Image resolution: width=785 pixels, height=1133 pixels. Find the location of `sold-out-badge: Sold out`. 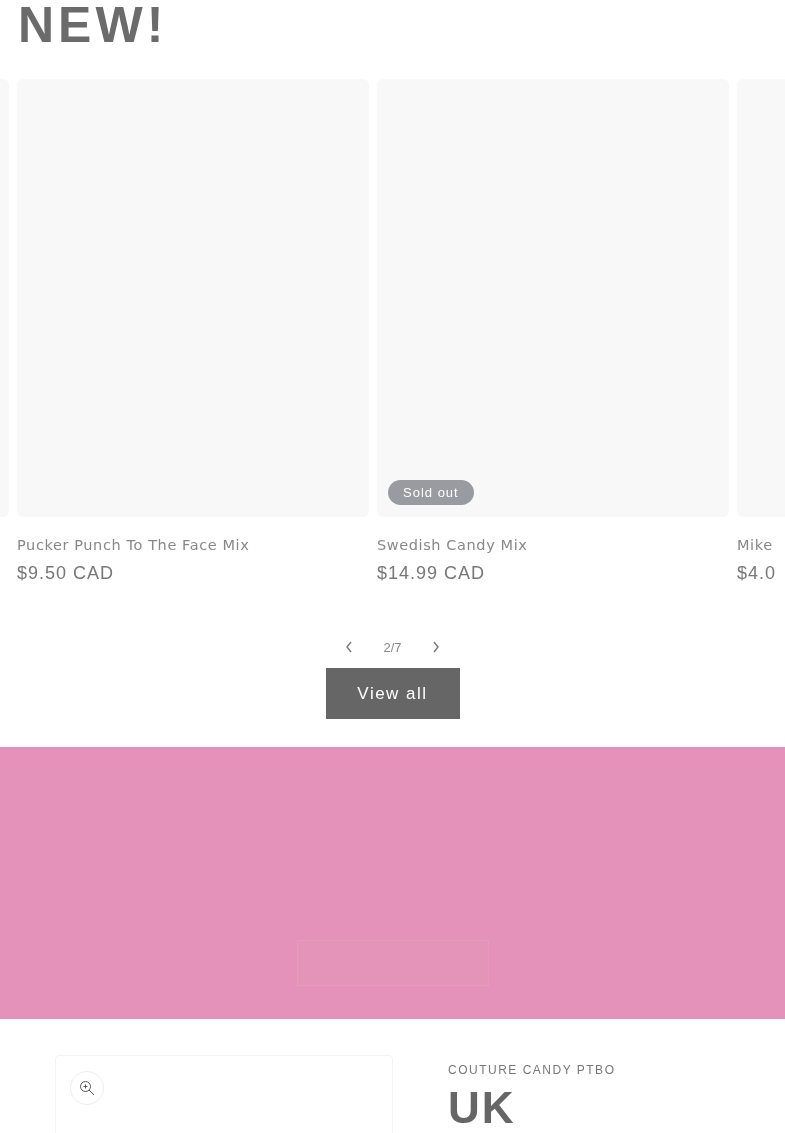

sold-out-badge: Sold out is located at coordinates (431, 492).